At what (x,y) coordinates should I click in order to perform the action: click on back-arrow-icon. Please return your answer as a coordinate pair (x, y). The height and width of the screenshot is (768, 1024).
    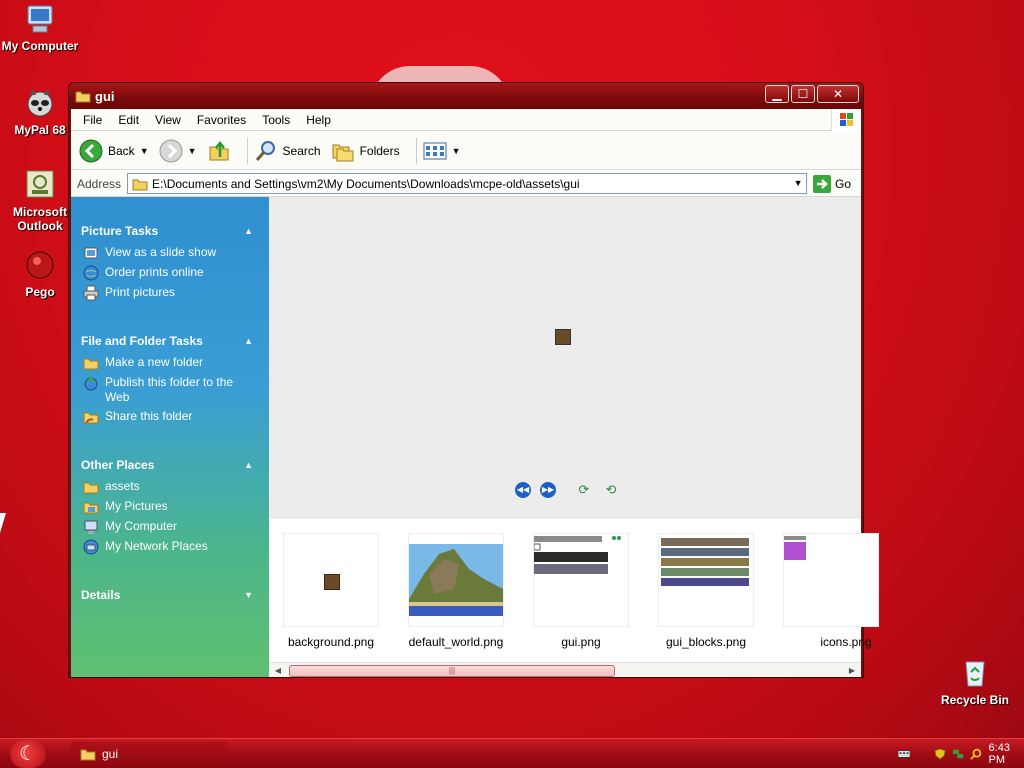
    Looking at the image, I should click on (91, 150).